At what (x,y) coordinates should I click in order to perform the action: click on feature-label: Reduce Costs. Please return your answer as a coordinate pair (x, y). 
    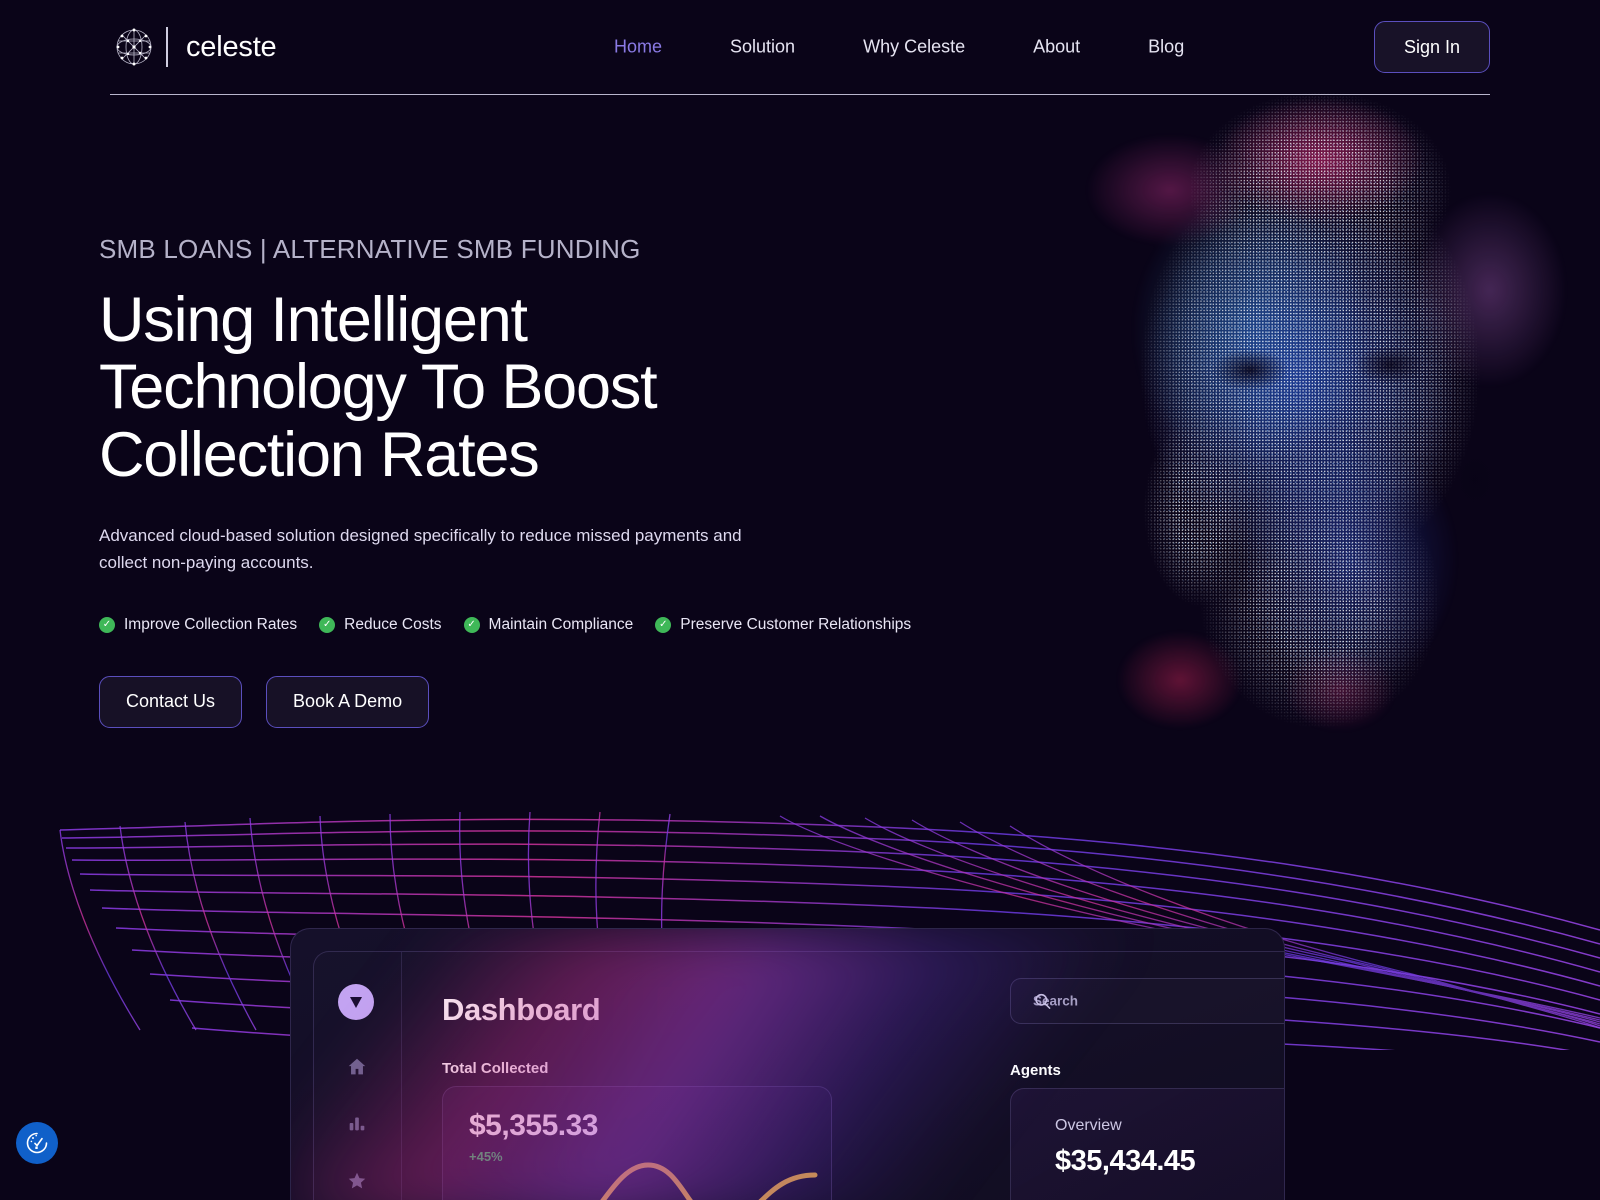
    Looking at the image, I should click on (393, 624).